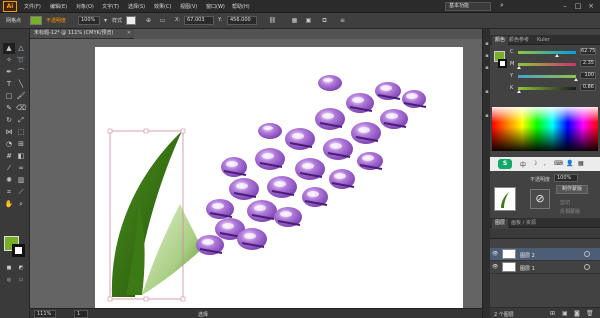 This screenshot has height=318, width=600. Describe the element at coordinates (547, 88) in the screenshot. I see `black-track` at that location.